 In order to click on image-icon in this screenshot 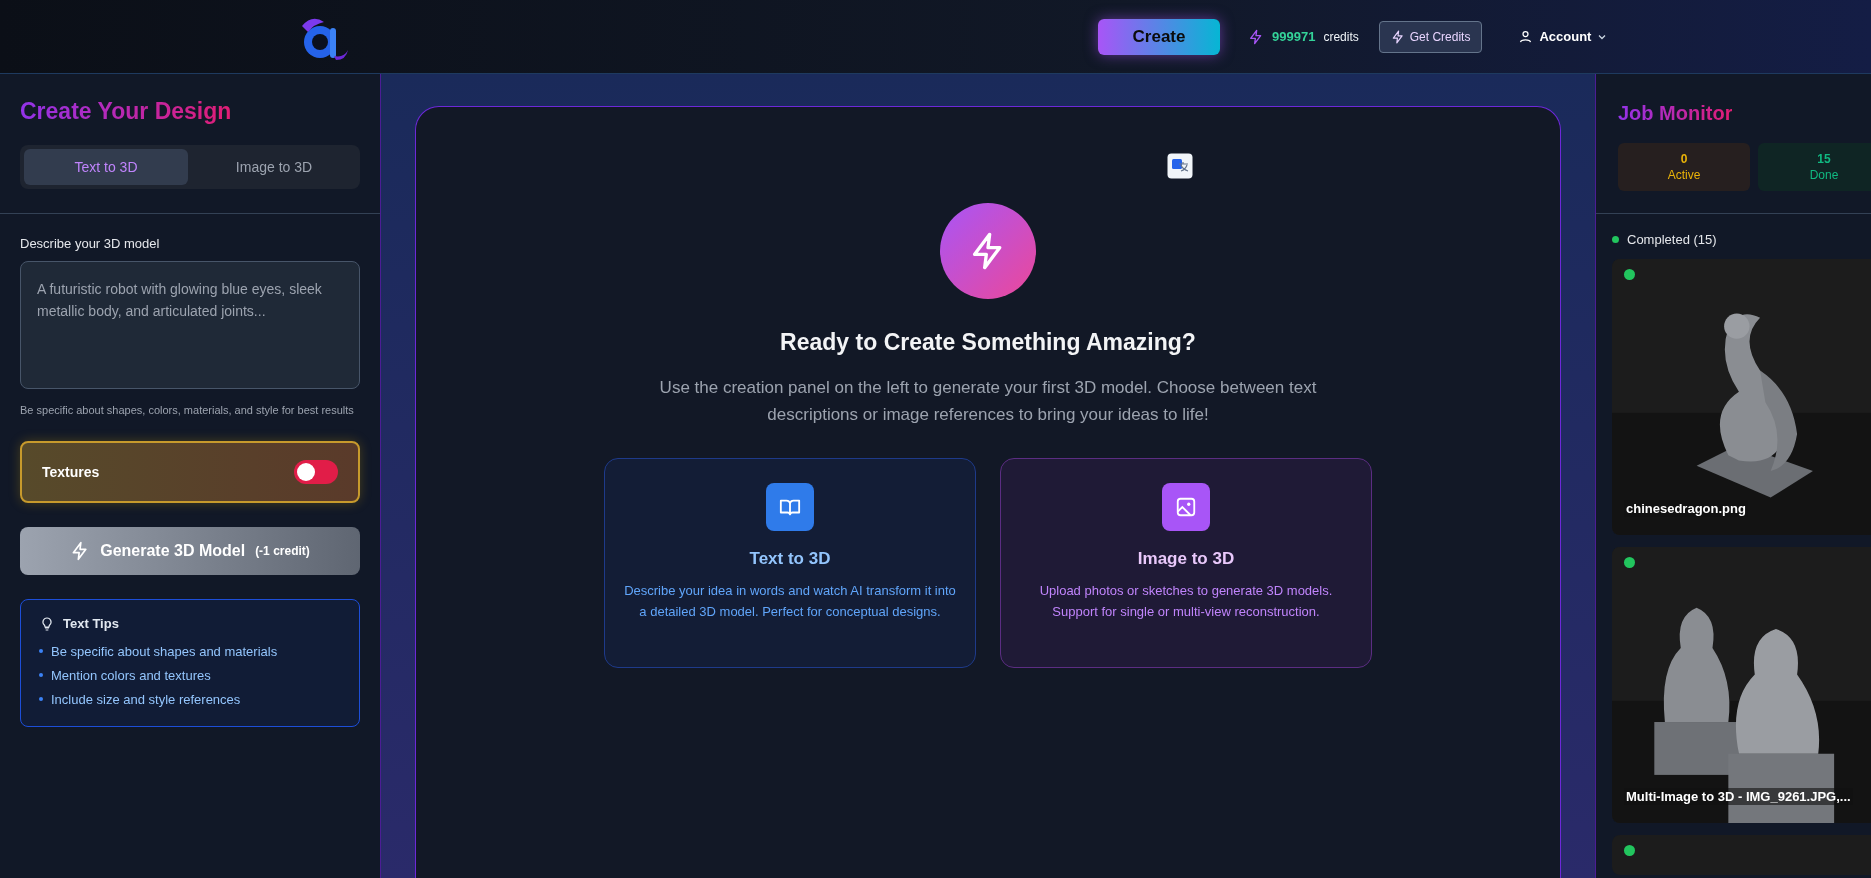, I will do `click(1186, 507)`.